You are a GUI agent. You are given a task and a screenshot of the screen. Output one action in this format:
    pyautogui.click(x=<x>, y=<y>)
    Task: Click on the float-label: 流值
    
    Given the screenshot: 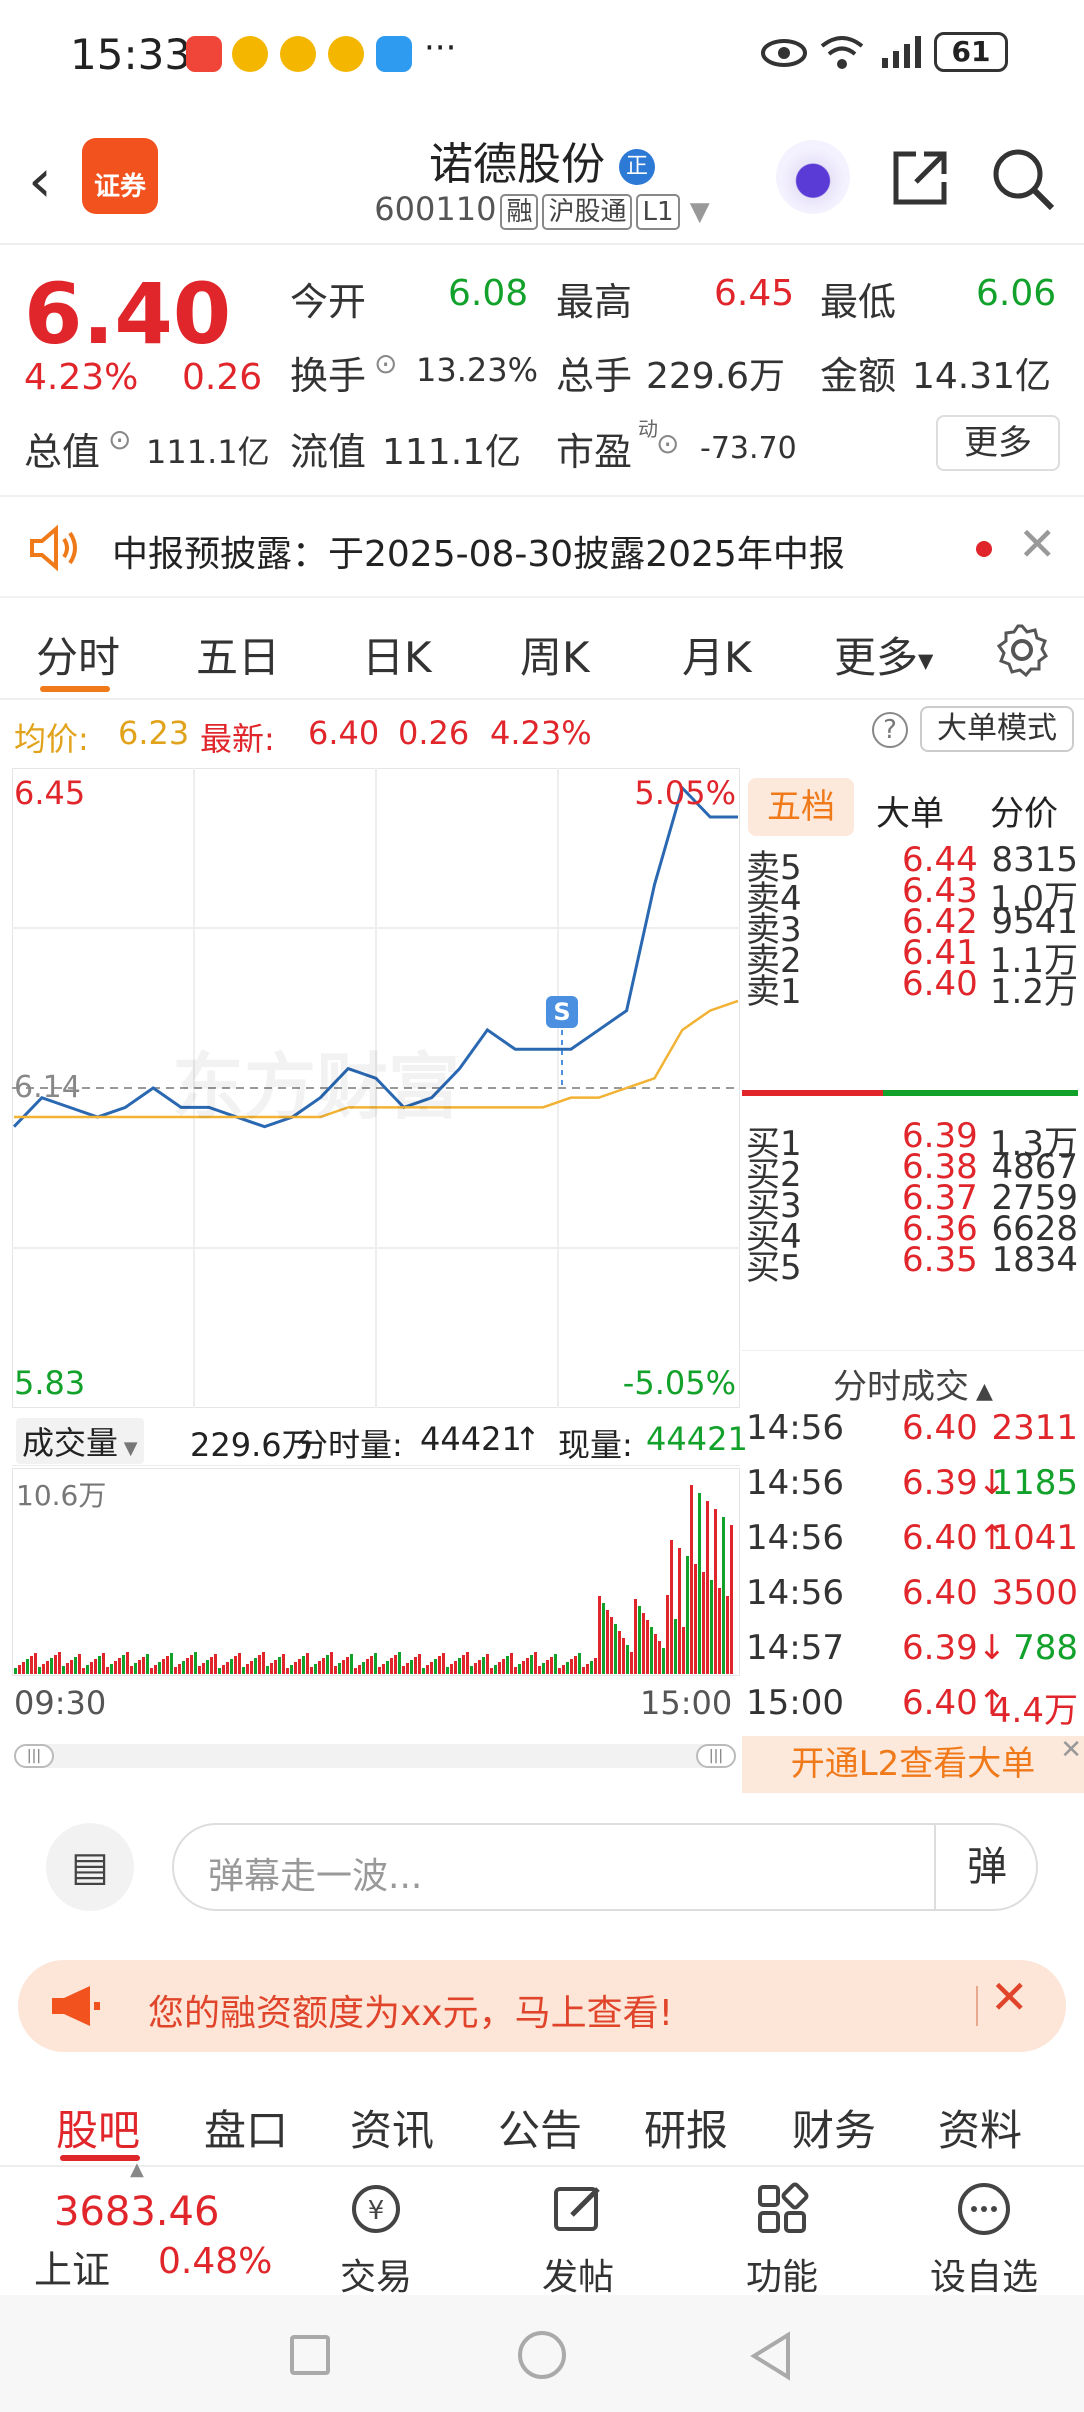 What is the action you would take?
    pyautogui.click(x=328, y=452)
    